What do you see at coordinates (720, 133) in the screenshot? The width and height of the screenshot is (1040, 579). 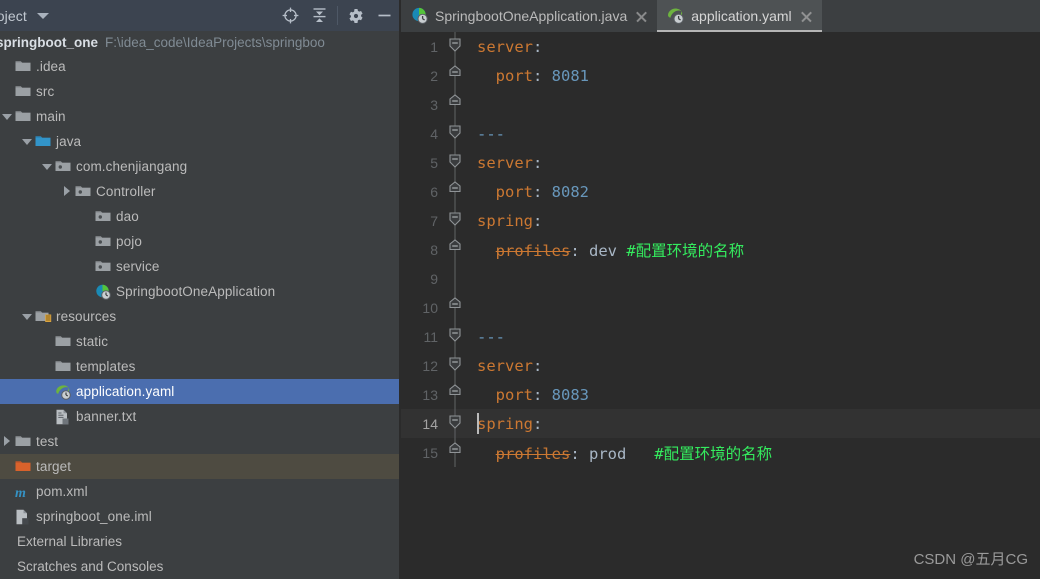 I see `code-line: 4 ---` at bounding box center [720, 133].